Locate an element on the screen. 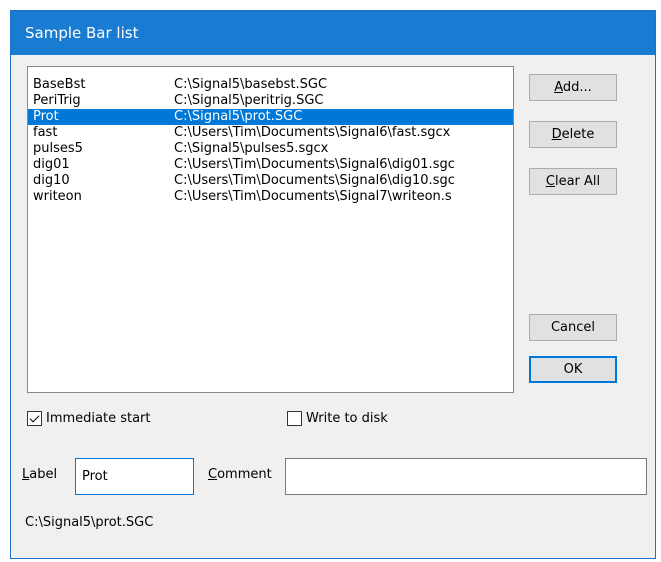  list-item-path: C:\Users\Tim\Documents\Signal7\writeon.s is located at coordinates (313, 196).